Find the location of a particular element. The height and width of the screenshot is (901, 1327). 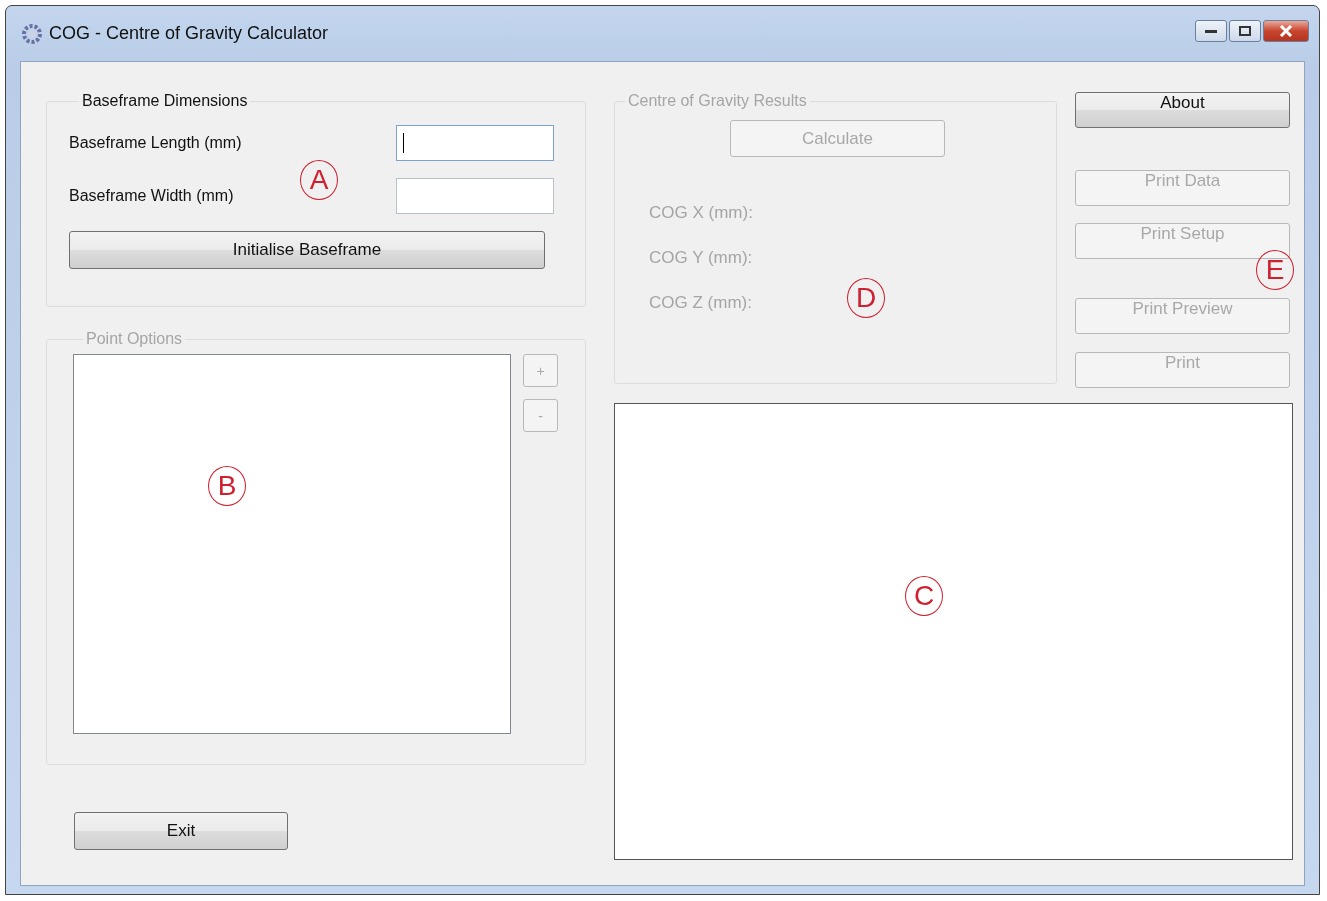

group-title: Baseframe Dimensions is located at coordinates (165, 101).